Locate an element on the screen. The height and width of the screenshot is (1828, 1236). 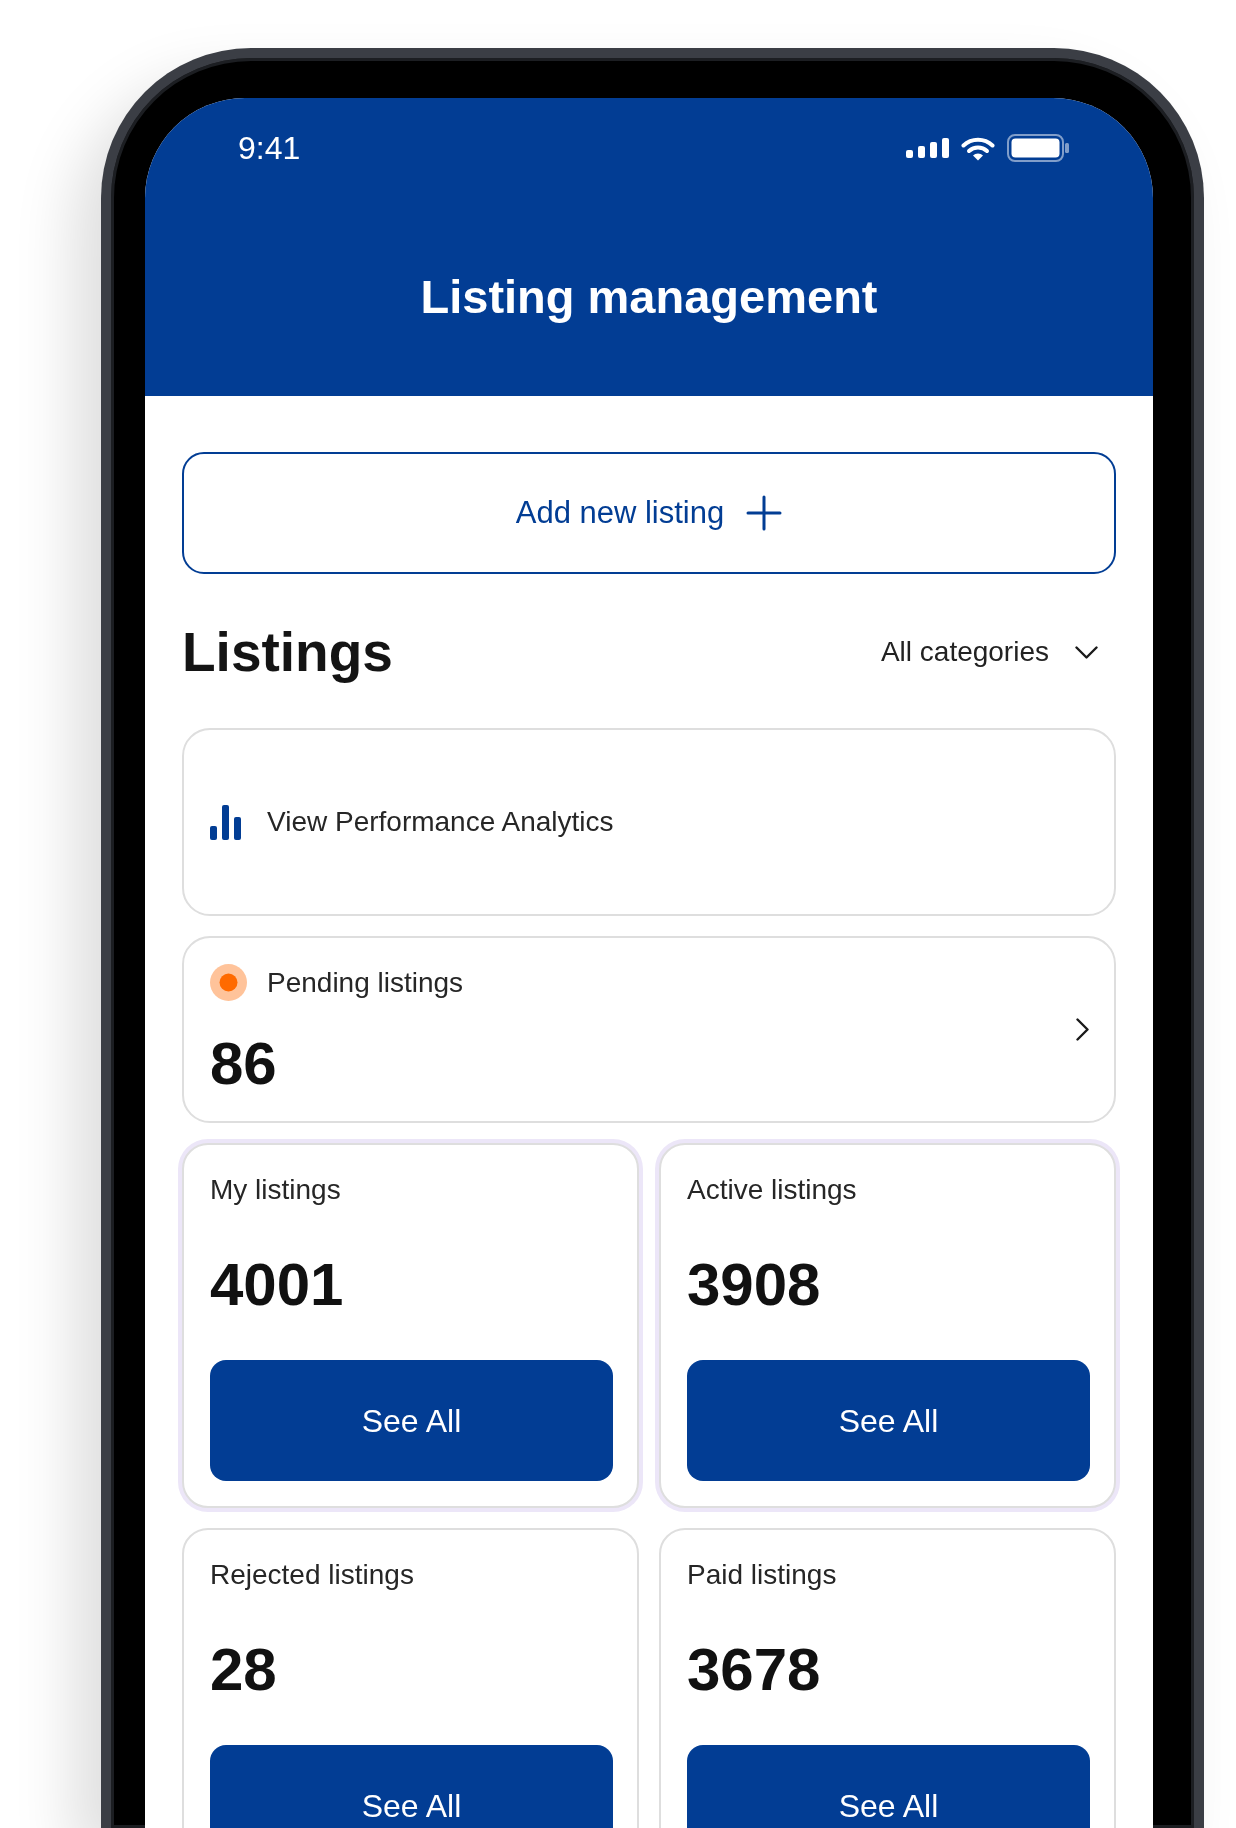
stat-count: 4001 is located at coordinates (277, 1285).